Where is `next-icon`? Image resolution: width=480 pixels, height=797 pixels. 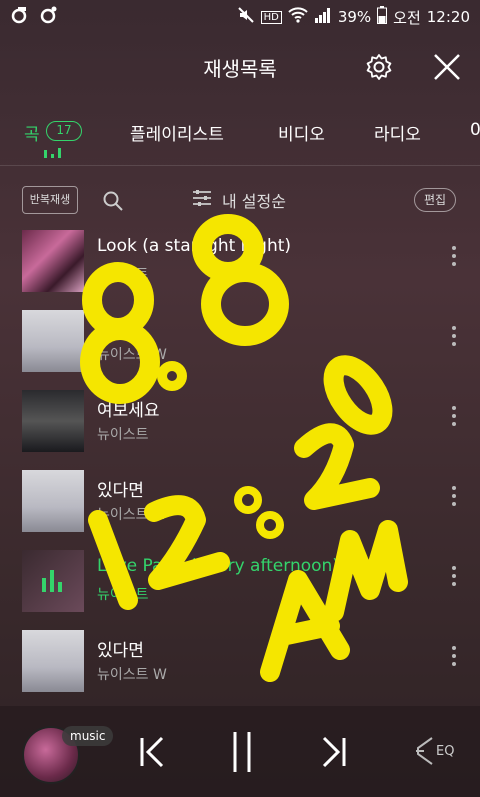 next-icon is located at coordinates (333, 754).